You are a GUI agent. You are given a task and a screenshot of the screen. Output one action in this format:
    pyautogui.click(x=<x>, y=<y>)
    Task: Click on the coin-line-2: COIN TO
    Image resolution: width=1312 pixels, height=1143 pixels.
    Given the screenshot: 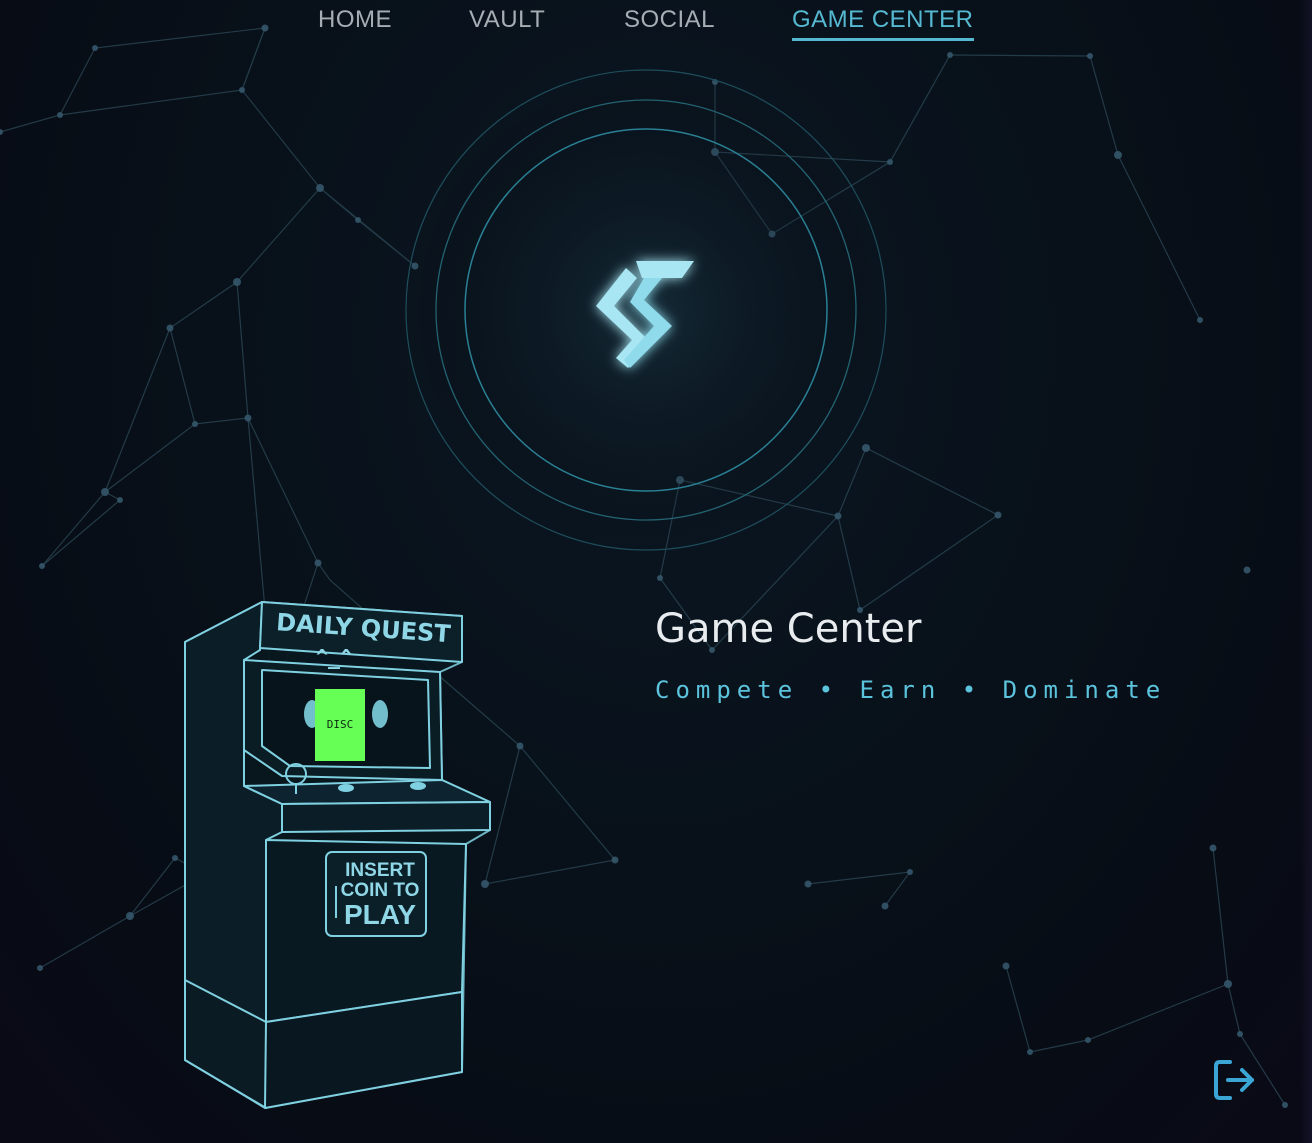 What is the action you would take?
    pyautogui.click(x=380, y=890)
    